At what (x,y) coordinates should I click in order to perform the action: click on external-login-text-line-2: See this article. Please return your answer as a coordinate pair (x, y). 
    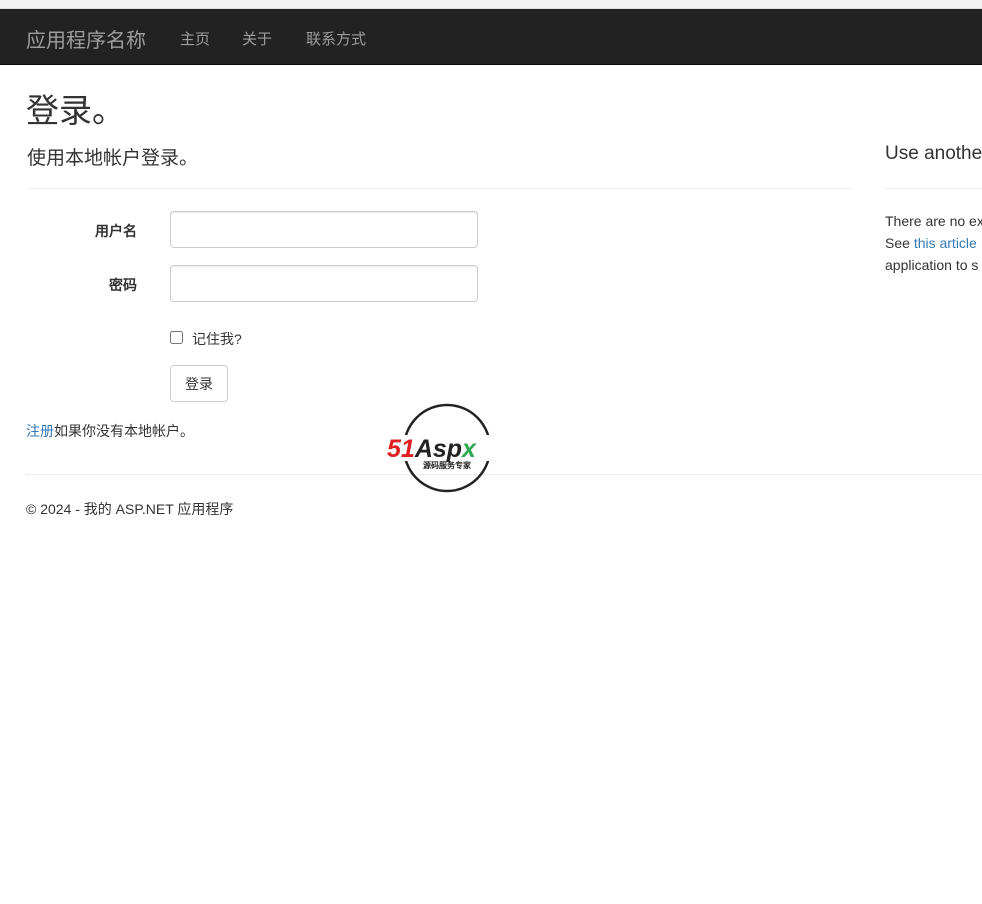
    Looking at the image, I should click on (931, 243).